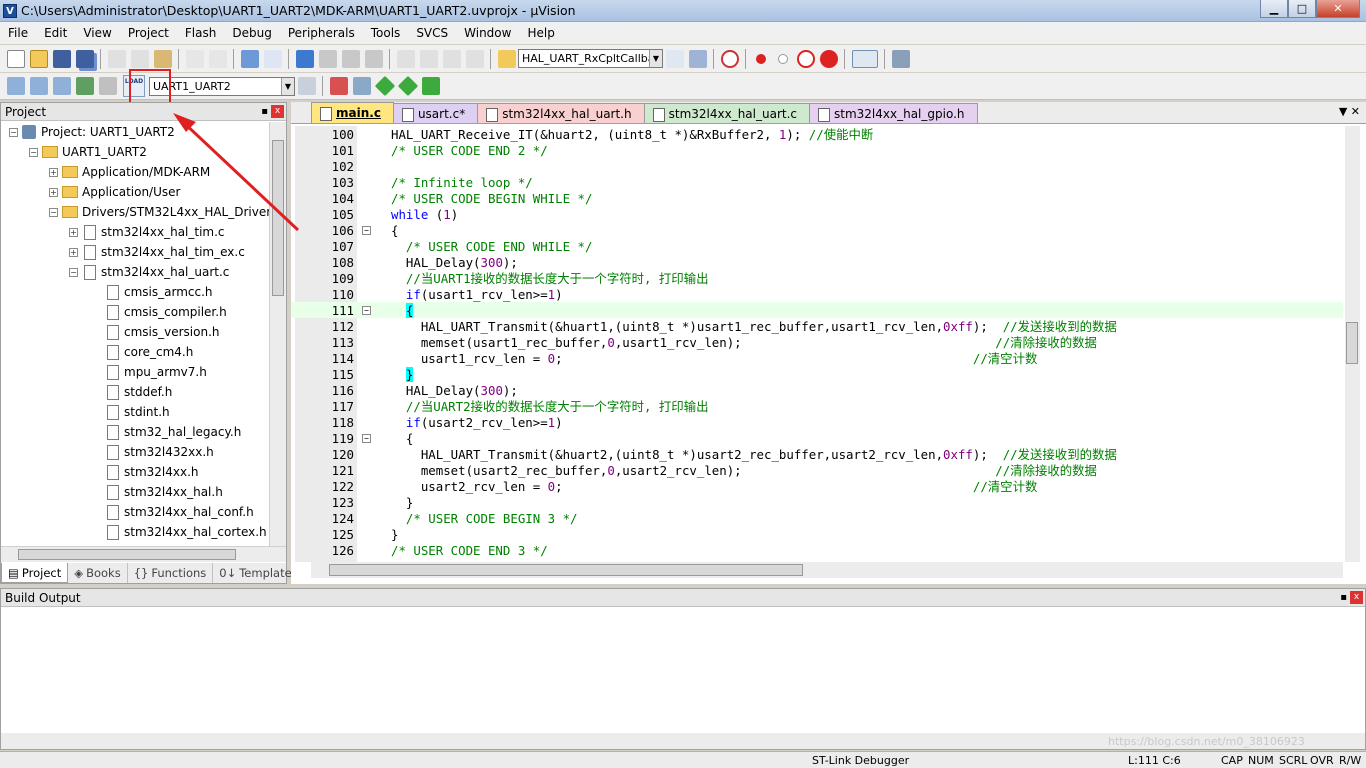  I want to click on redo-icon, so click(217, 58).